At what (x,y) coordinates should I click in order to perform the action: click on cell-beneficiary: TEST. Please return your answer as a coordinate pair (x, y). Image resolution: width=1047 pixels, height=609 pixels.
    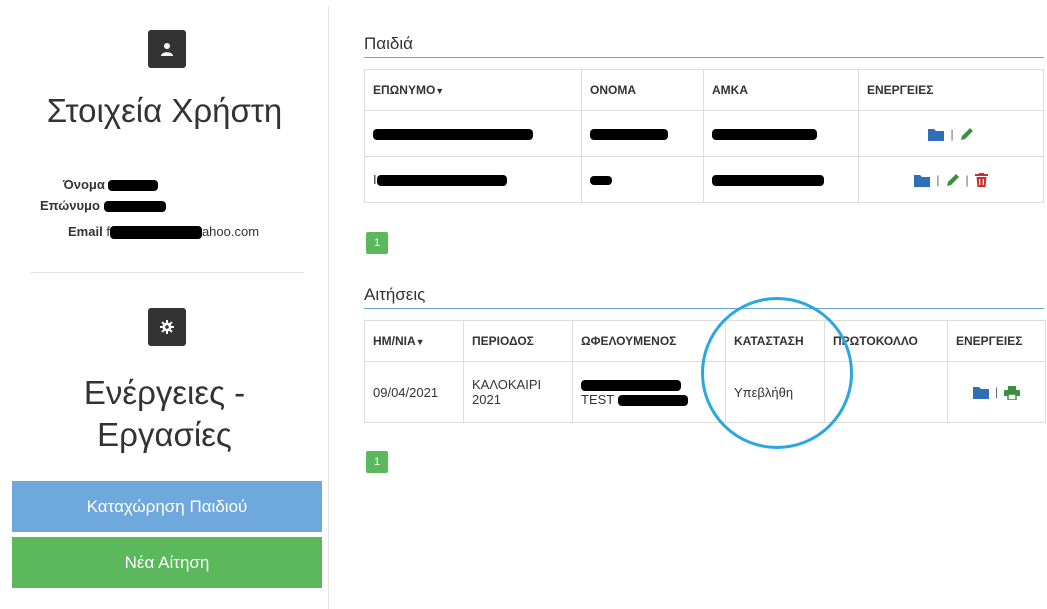
    Looking at the image, I should click on (649, 392).